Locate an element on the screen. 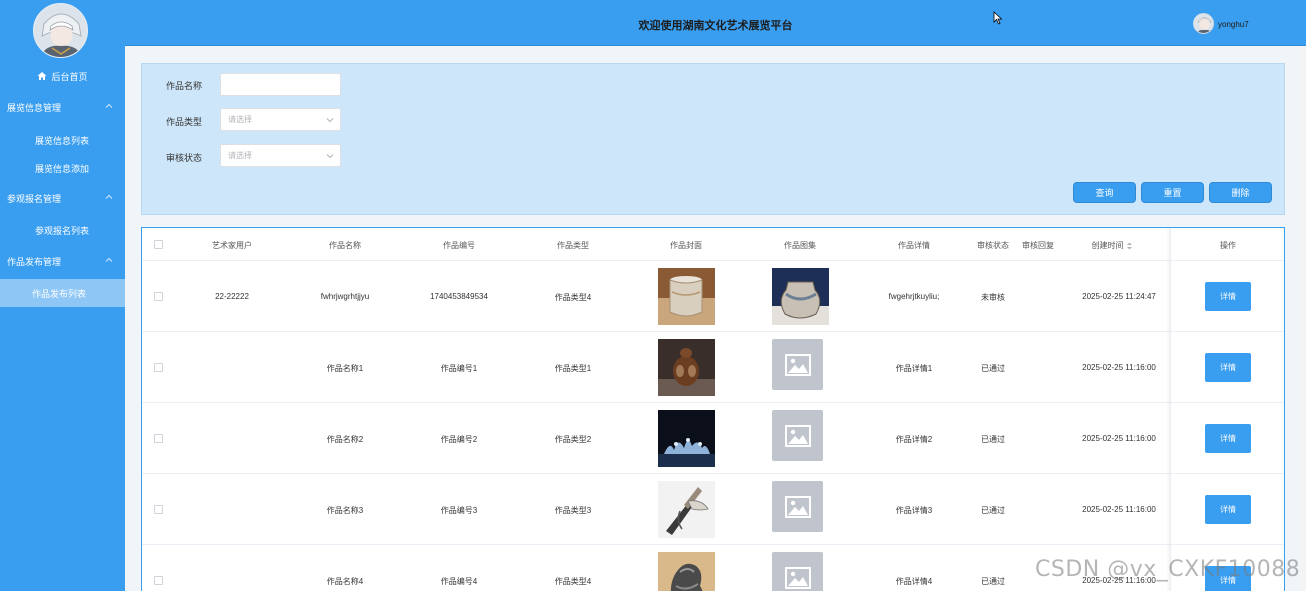  status-select-placeholder: 请选择 is located at coordinates (240, 155).